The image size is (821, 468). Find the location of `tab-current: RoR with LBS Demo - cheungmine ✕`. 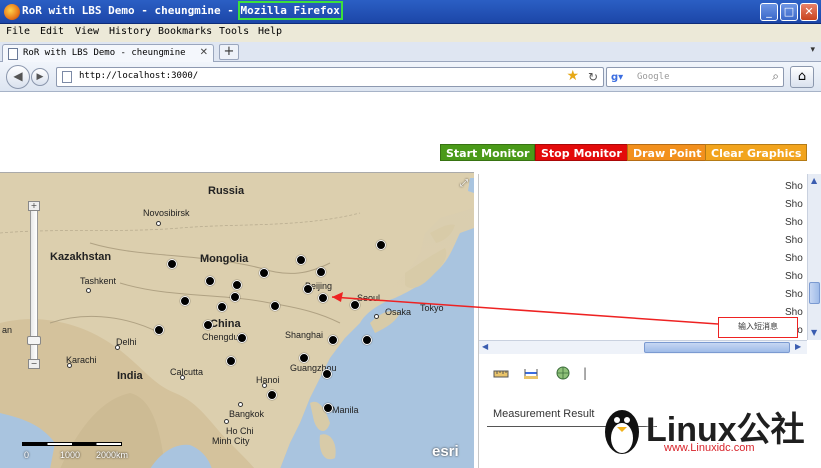

tab-current: RoR with LBS Demo - cheungmine ✕ is located at coordinates (108, 53).